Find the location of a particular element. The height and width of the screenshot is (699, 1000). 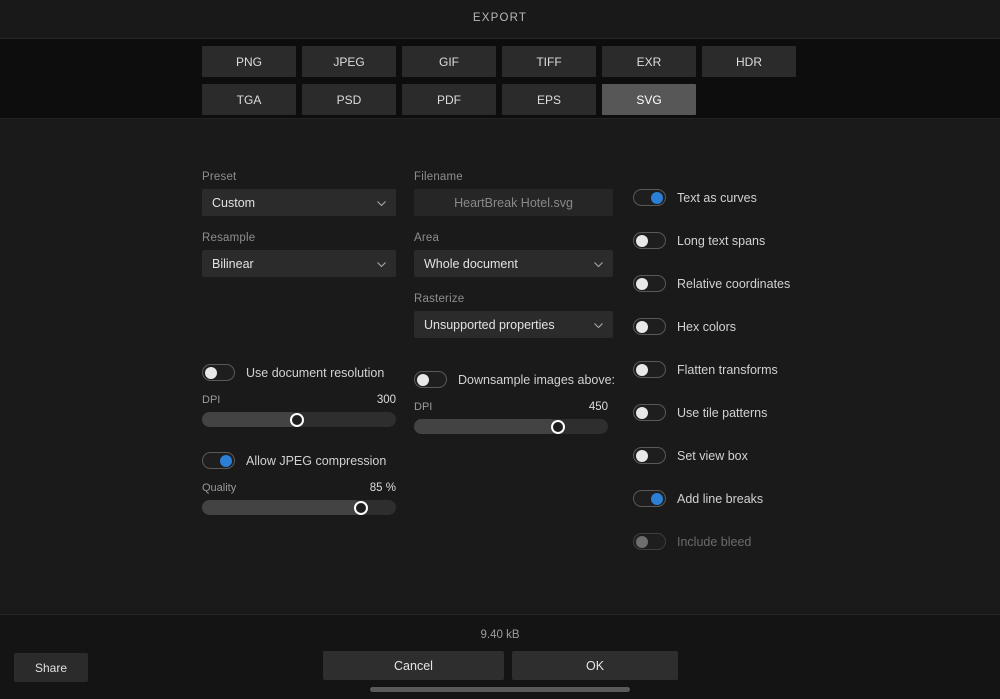

spacer-mid is located at coordinates (513, 362).